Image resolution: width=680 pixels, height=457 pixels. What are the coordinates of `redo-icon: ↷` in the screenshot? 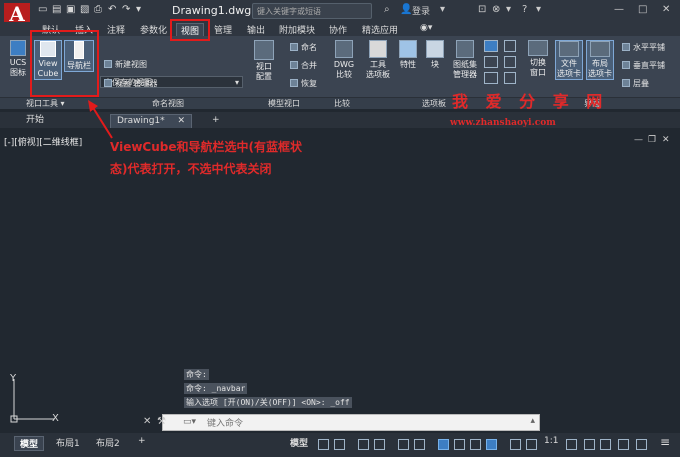 It's located at (126, 9).